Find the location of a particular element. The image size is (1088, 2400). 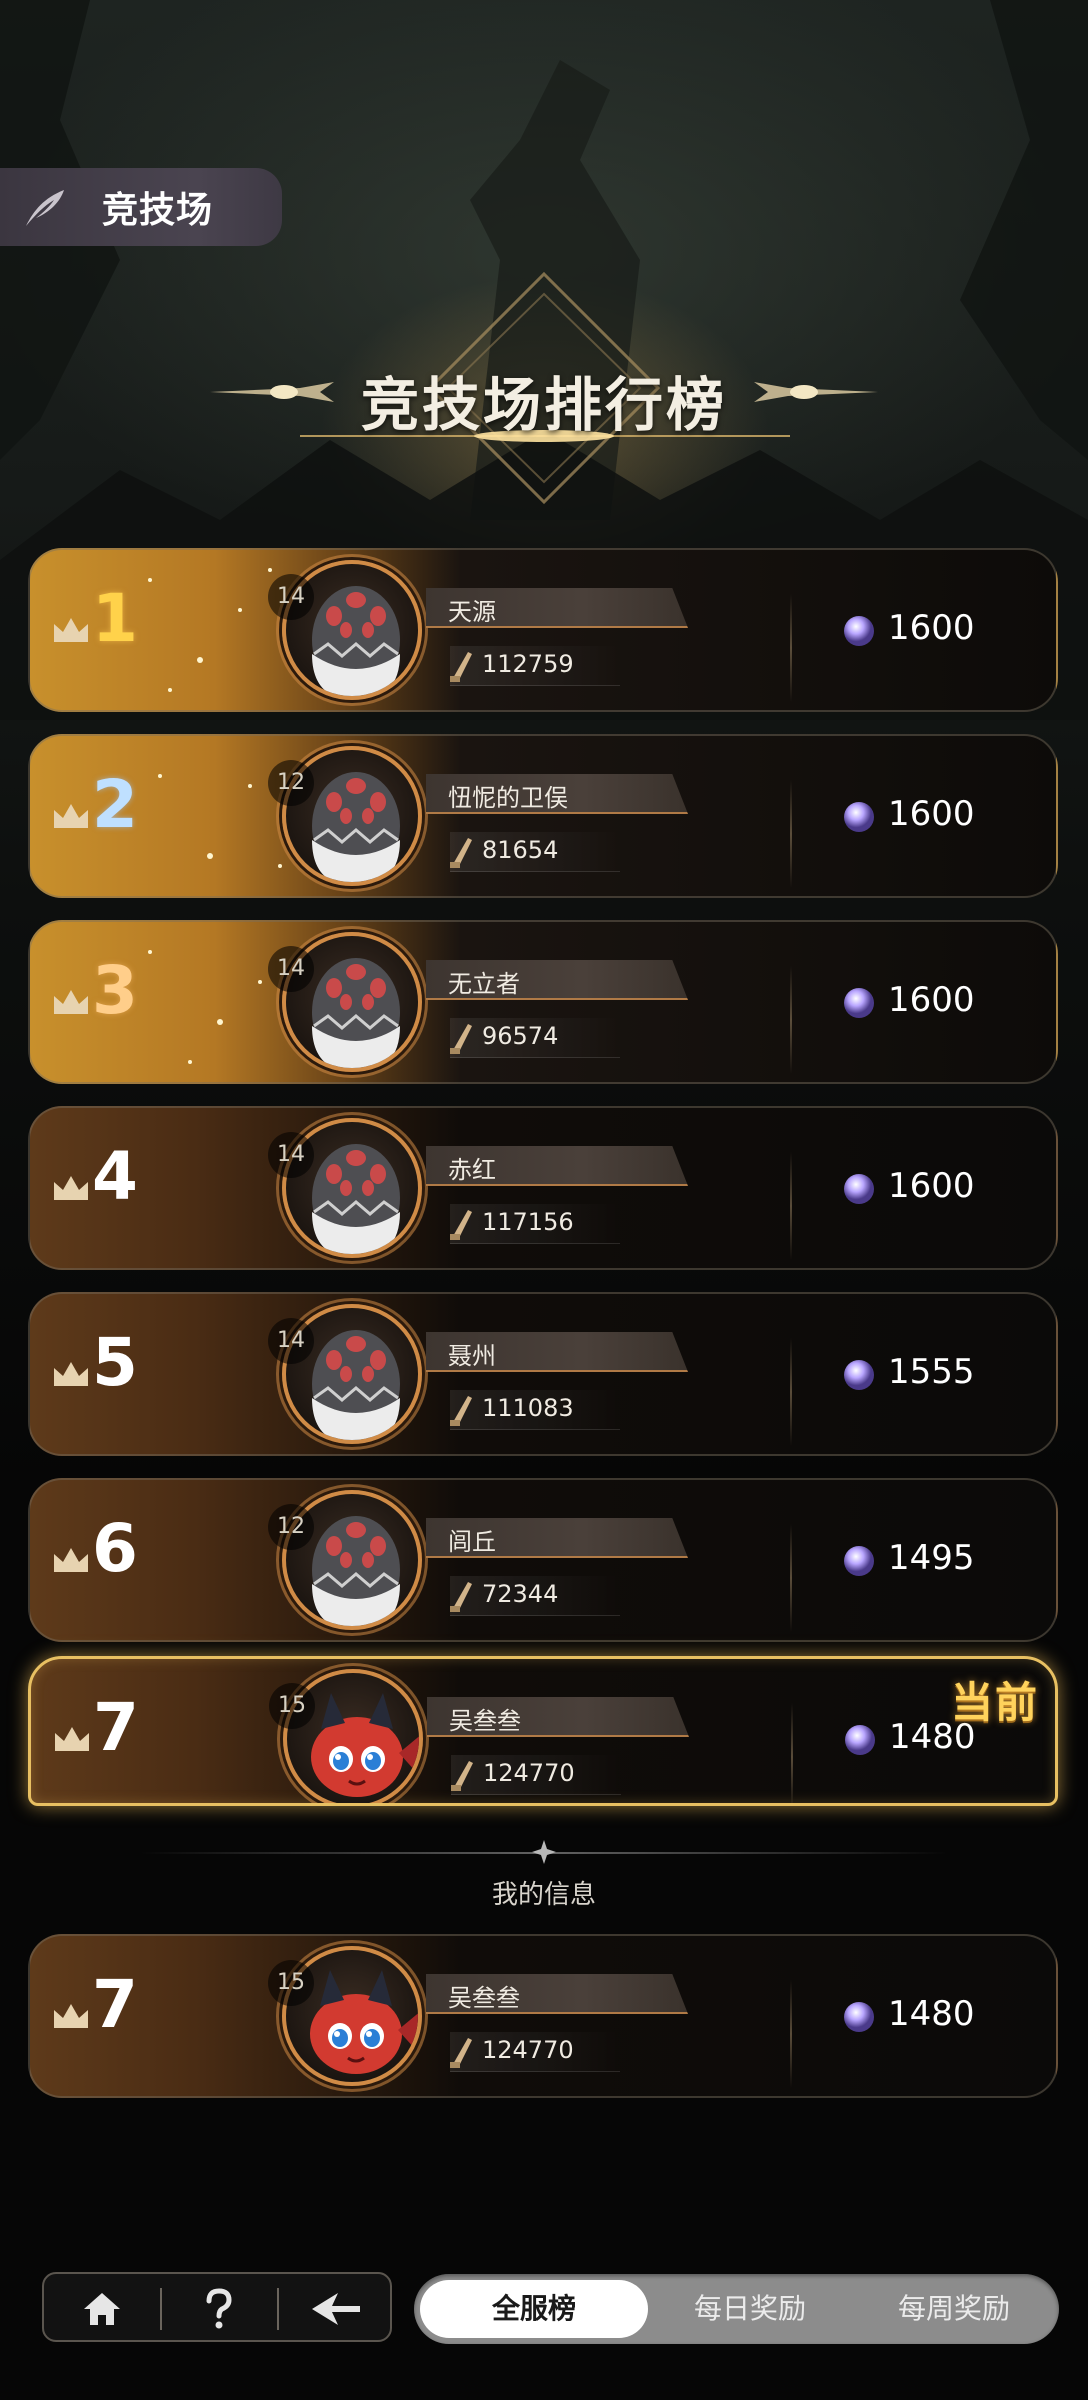

leaderboard-row: 4 14 赤红 117156 1600 is located at coordinates (543, 1188).